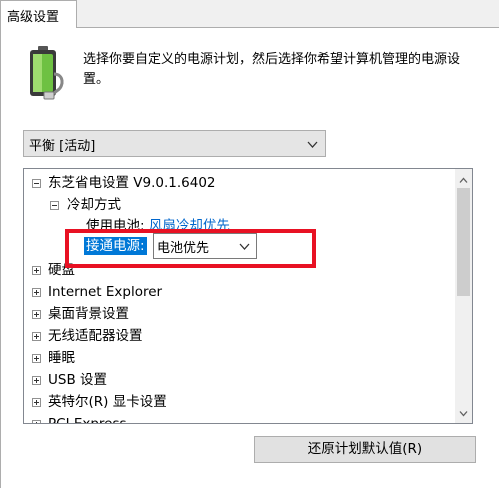  What do you see at coordinates (88, 314) in the screenshot?
I see `tree-item: 桌面背景设置` at bounding box center [88, 314].